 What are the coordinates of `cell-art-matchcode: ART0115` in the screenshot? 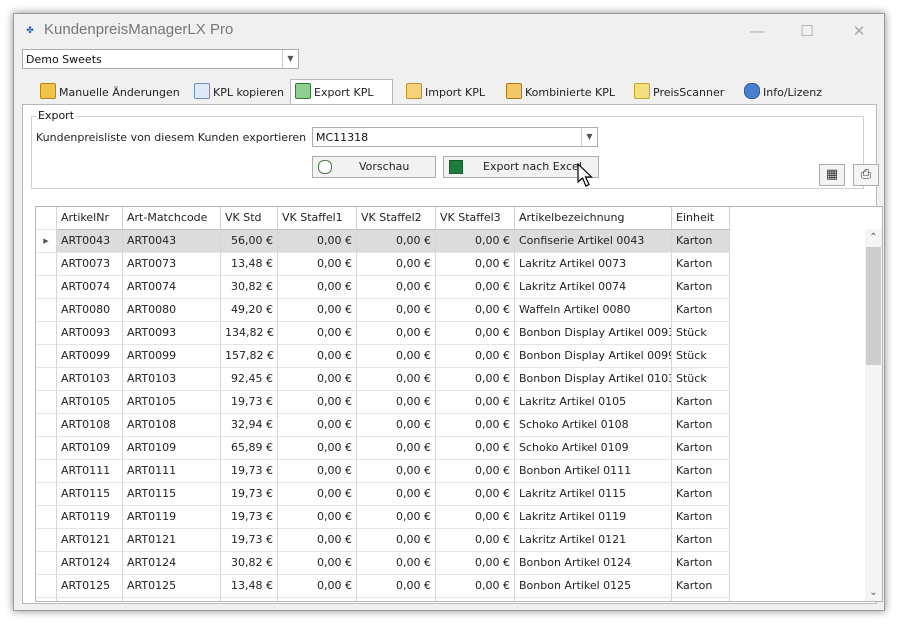 It's located at (172, 494).